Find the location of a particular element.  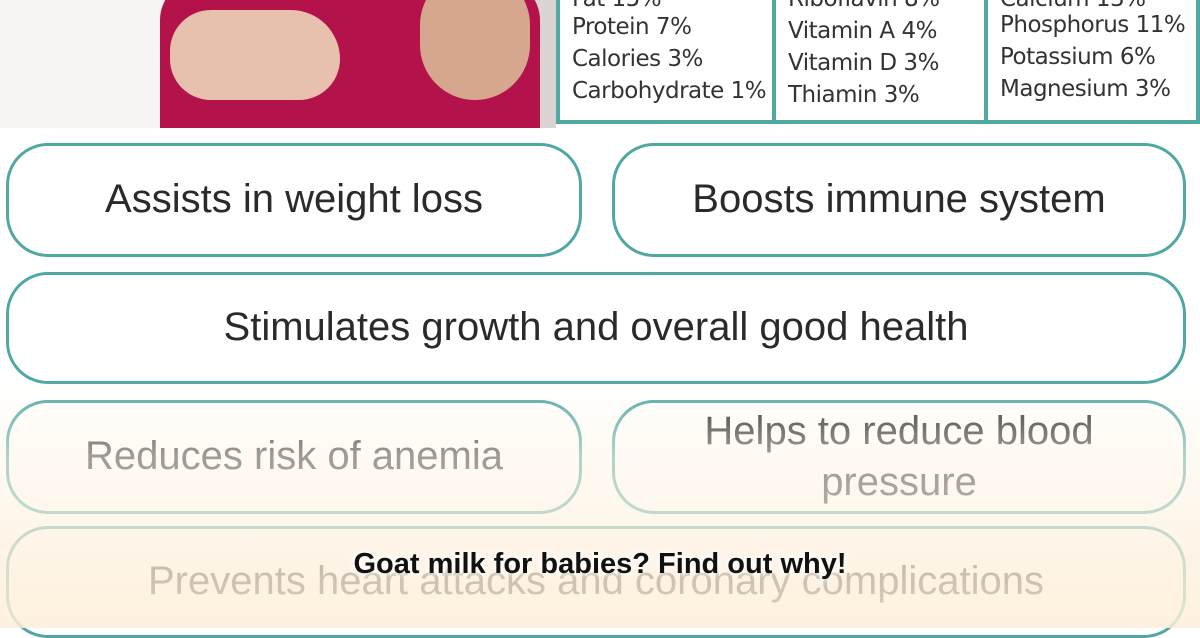

benefit-label: Boosts immune system is located at coordinates (899, 199).